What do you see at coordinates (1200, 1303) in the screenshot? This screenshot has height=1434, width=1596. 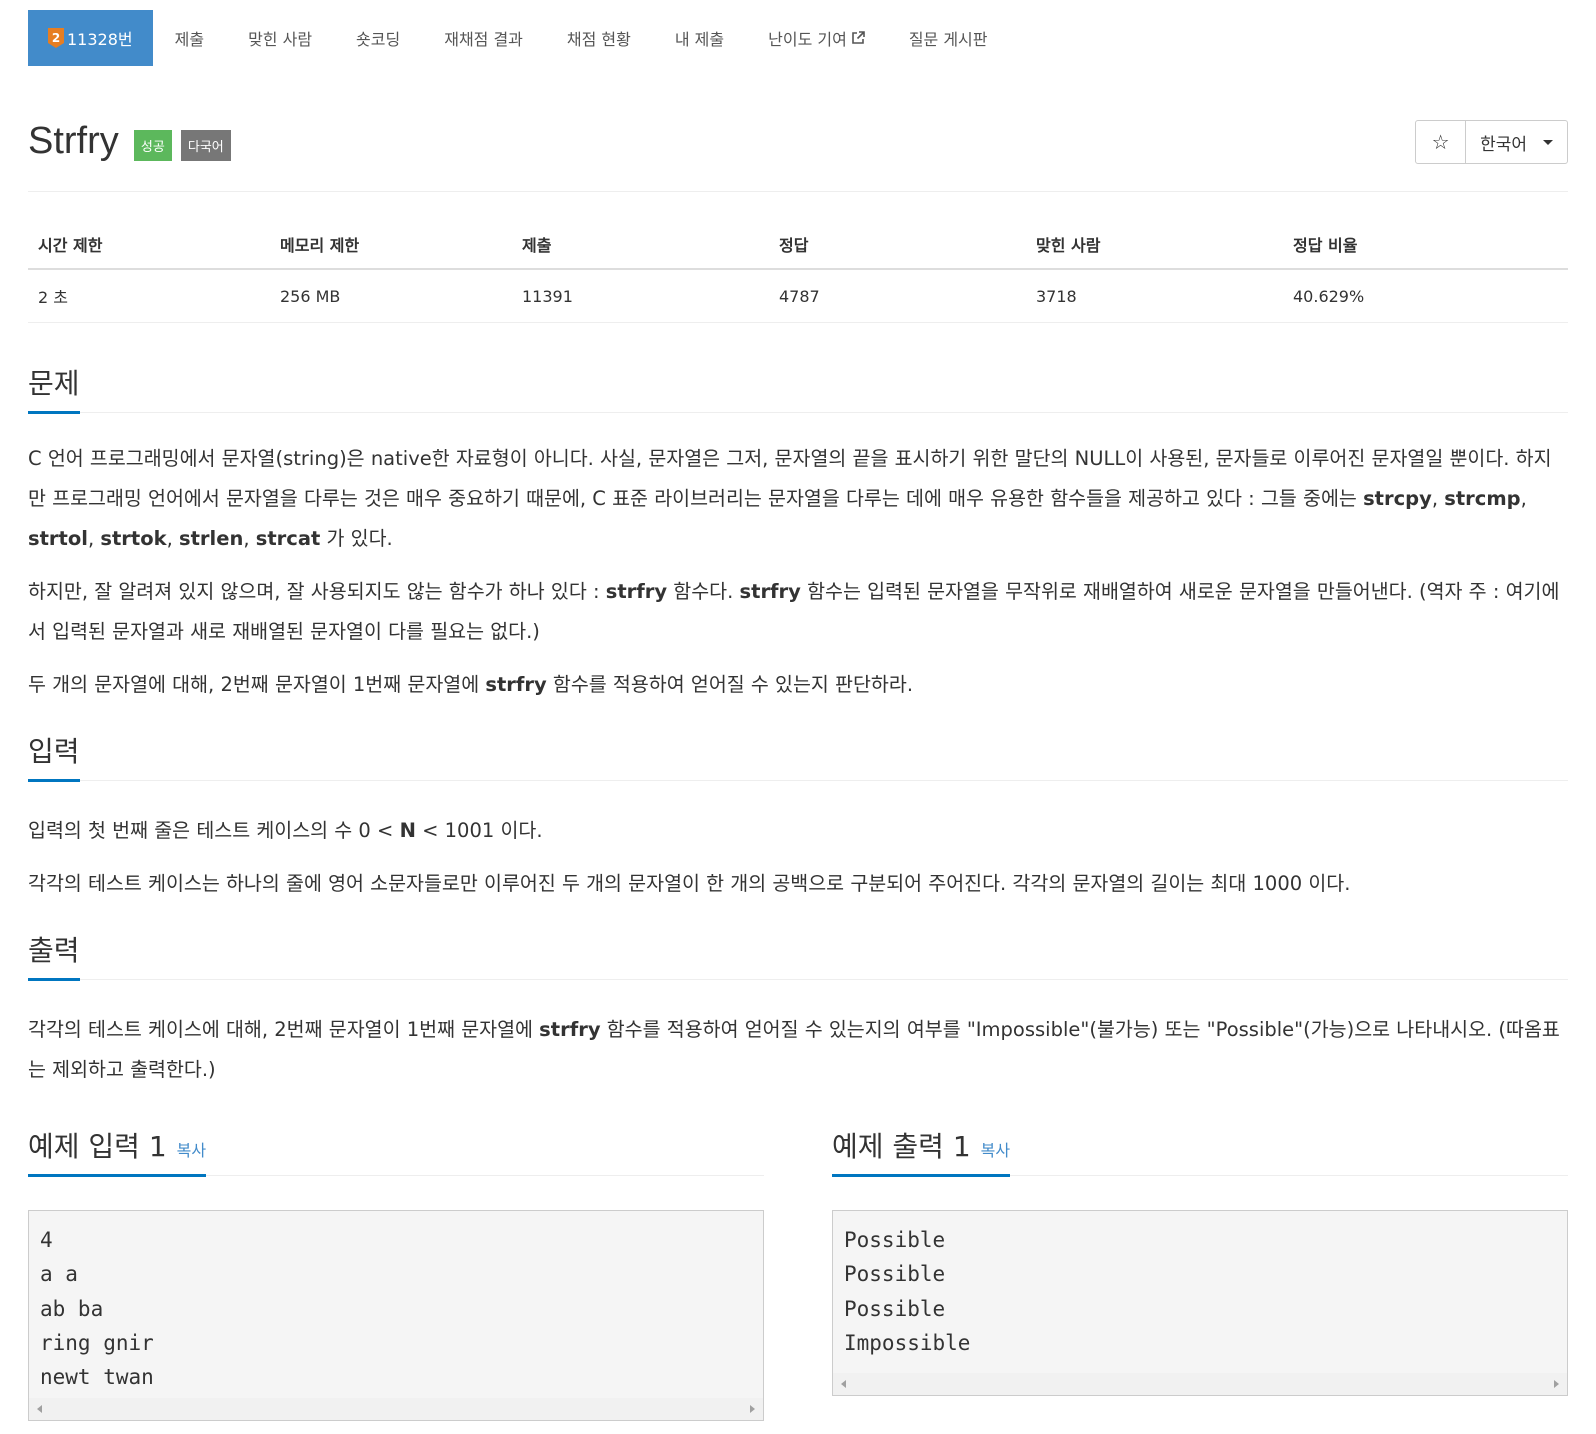 I see `sample-output-code: Possible Possible Possible Impossible` at bounding box center [1200, 1303].